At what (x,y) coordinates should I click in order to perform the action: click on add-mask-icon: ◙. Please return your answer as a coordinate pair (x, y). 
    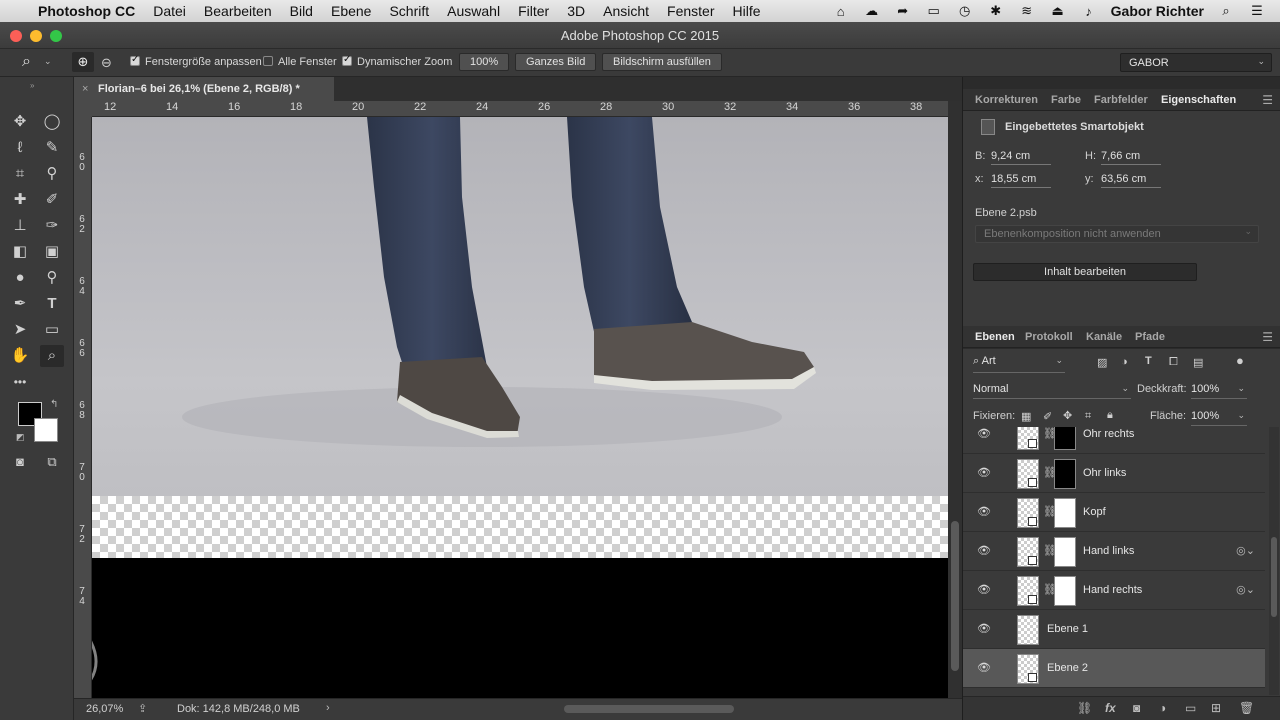
    Looking at the image, I should click on (1136, 708).